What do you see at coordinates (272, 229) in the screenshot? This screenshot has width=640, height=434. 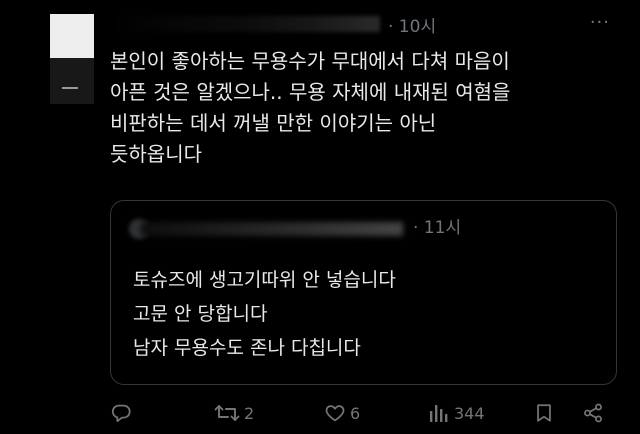 I see `blurred-quoted-author-name` at bounding box center [272, 229].